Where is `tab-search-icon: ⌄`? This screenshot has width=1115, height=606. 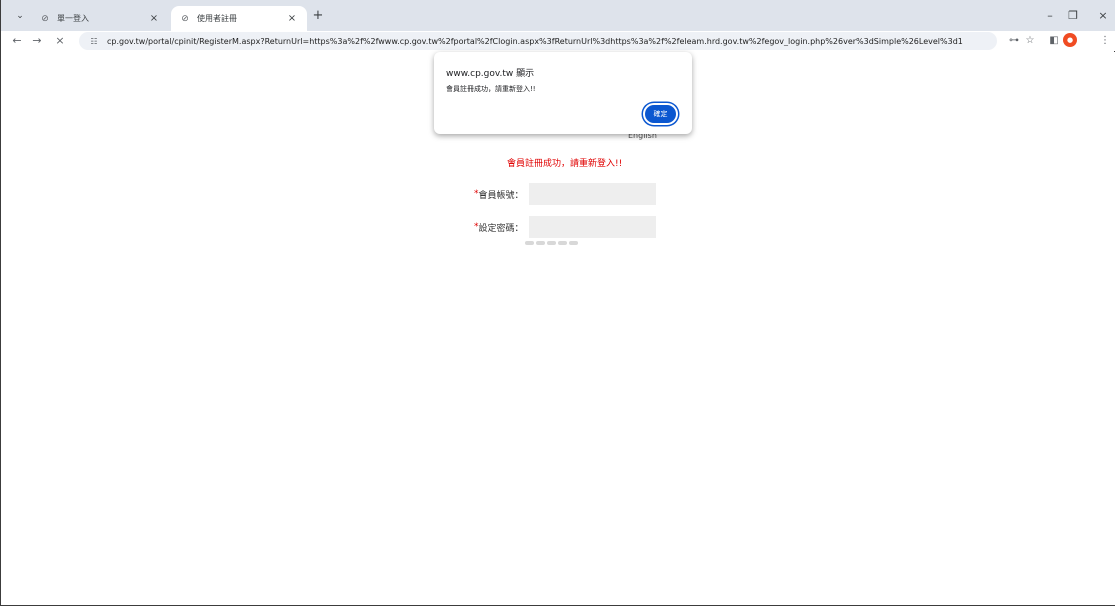
tab-search-icon: ⌄ is located at coordinates (20, 16).